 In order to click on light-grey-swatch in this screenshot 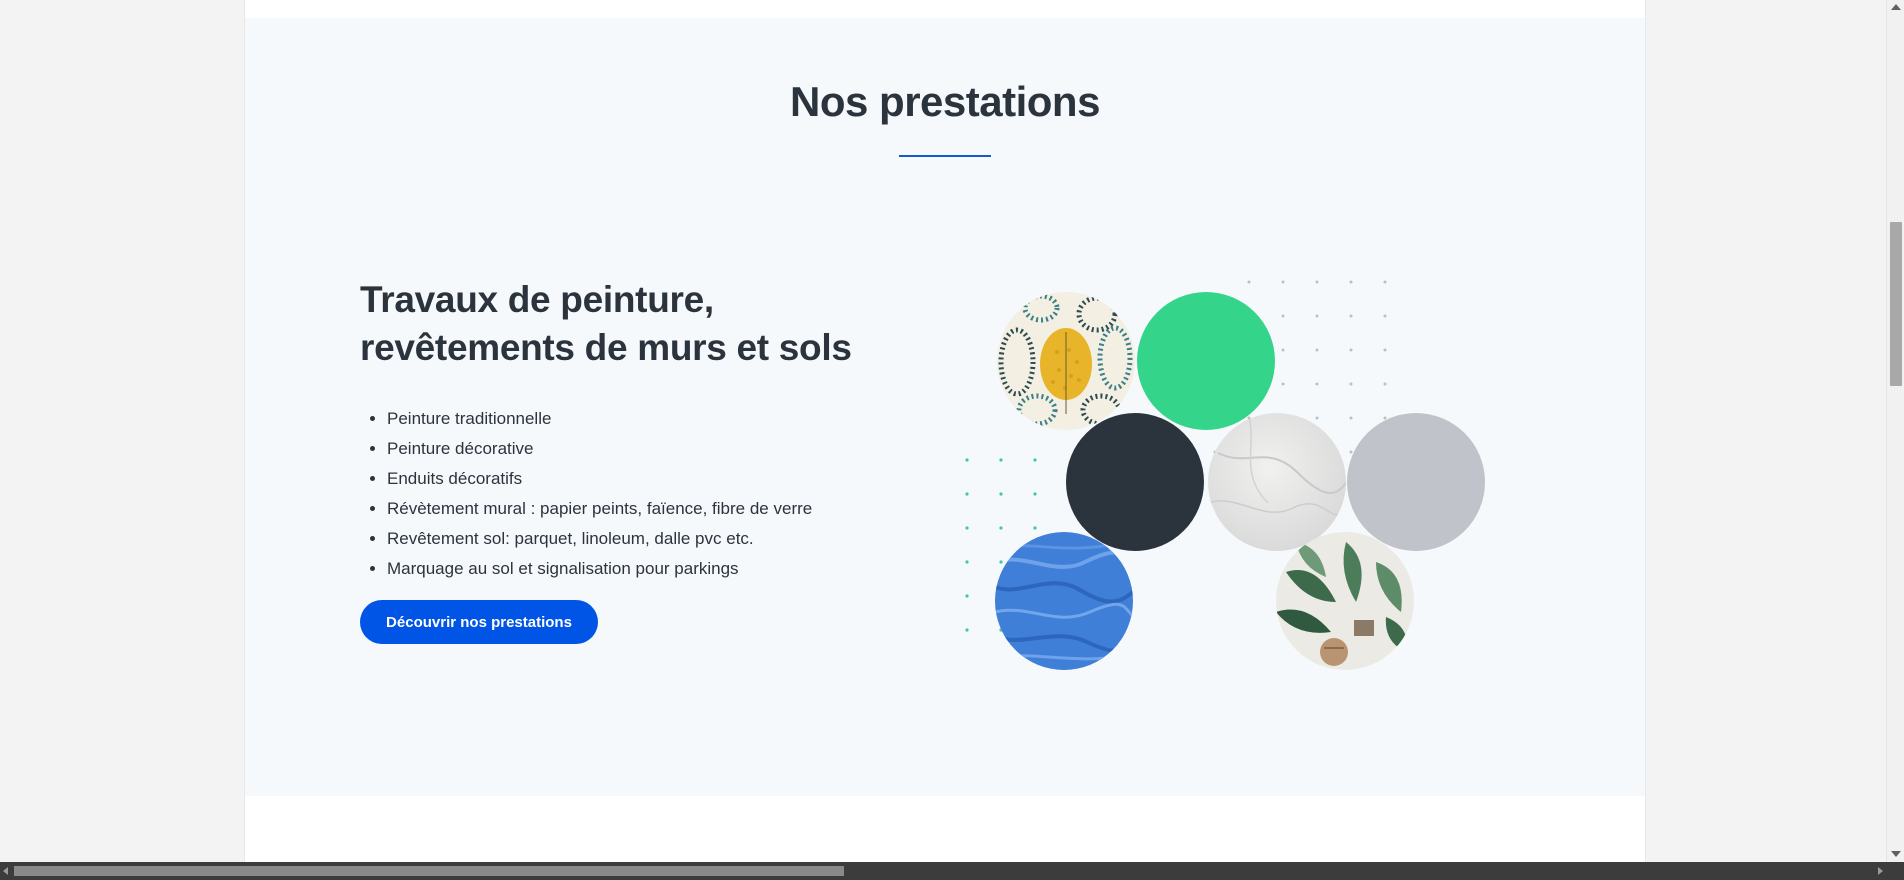, I will do `click(1416, 482)`.